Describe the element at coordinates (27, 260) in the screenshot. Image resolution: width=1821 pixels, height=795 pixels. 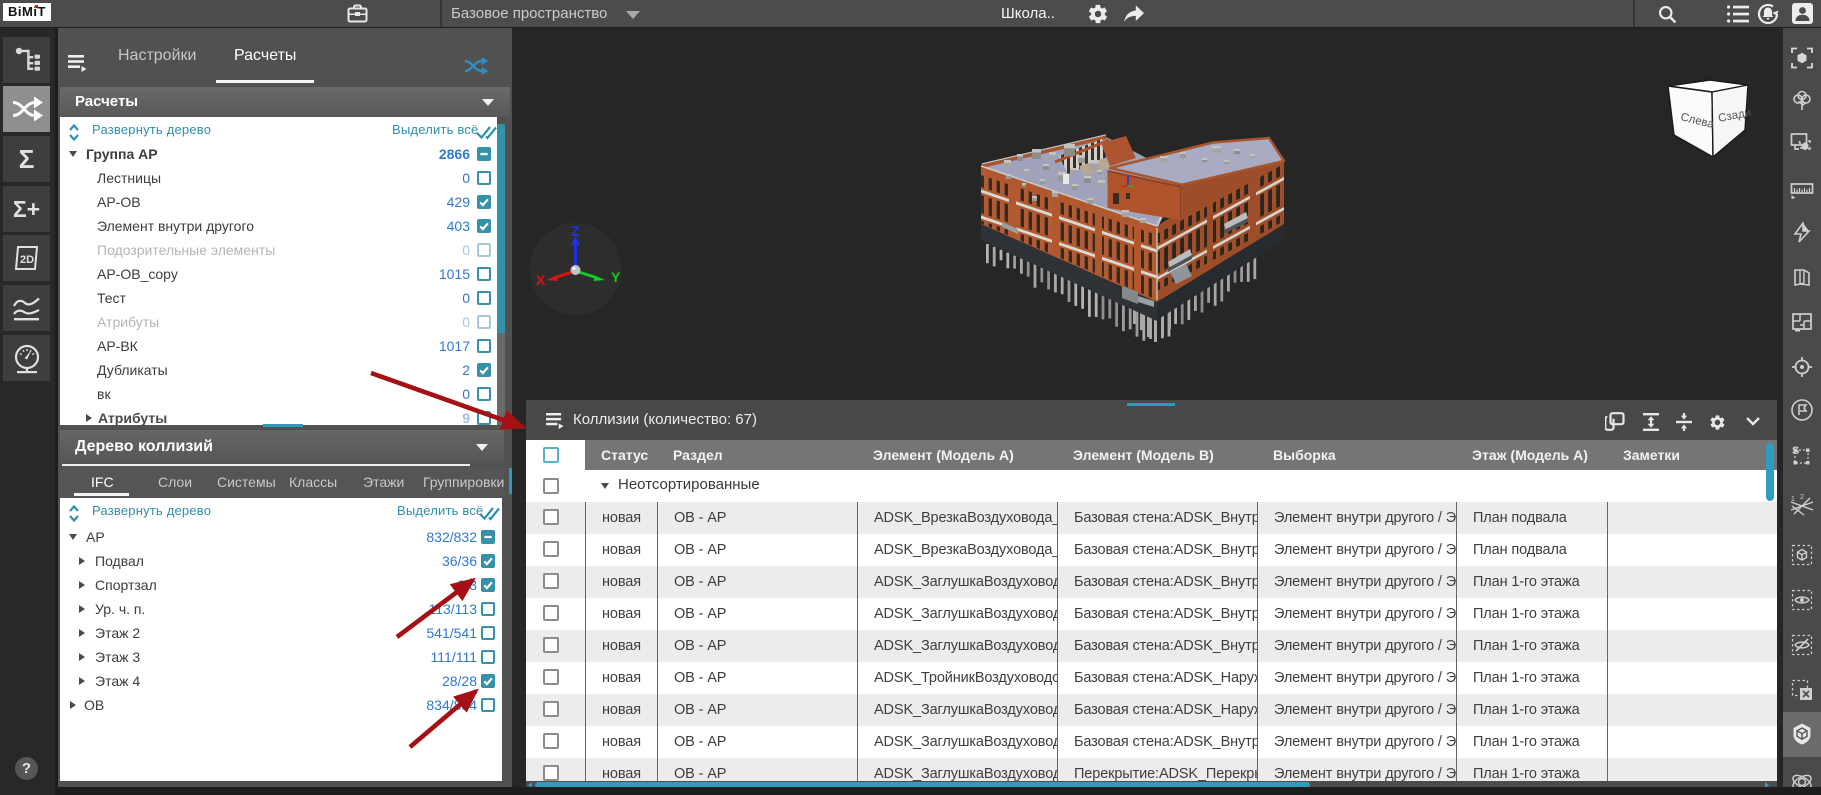
I see `svg-text: 2D` at that location.